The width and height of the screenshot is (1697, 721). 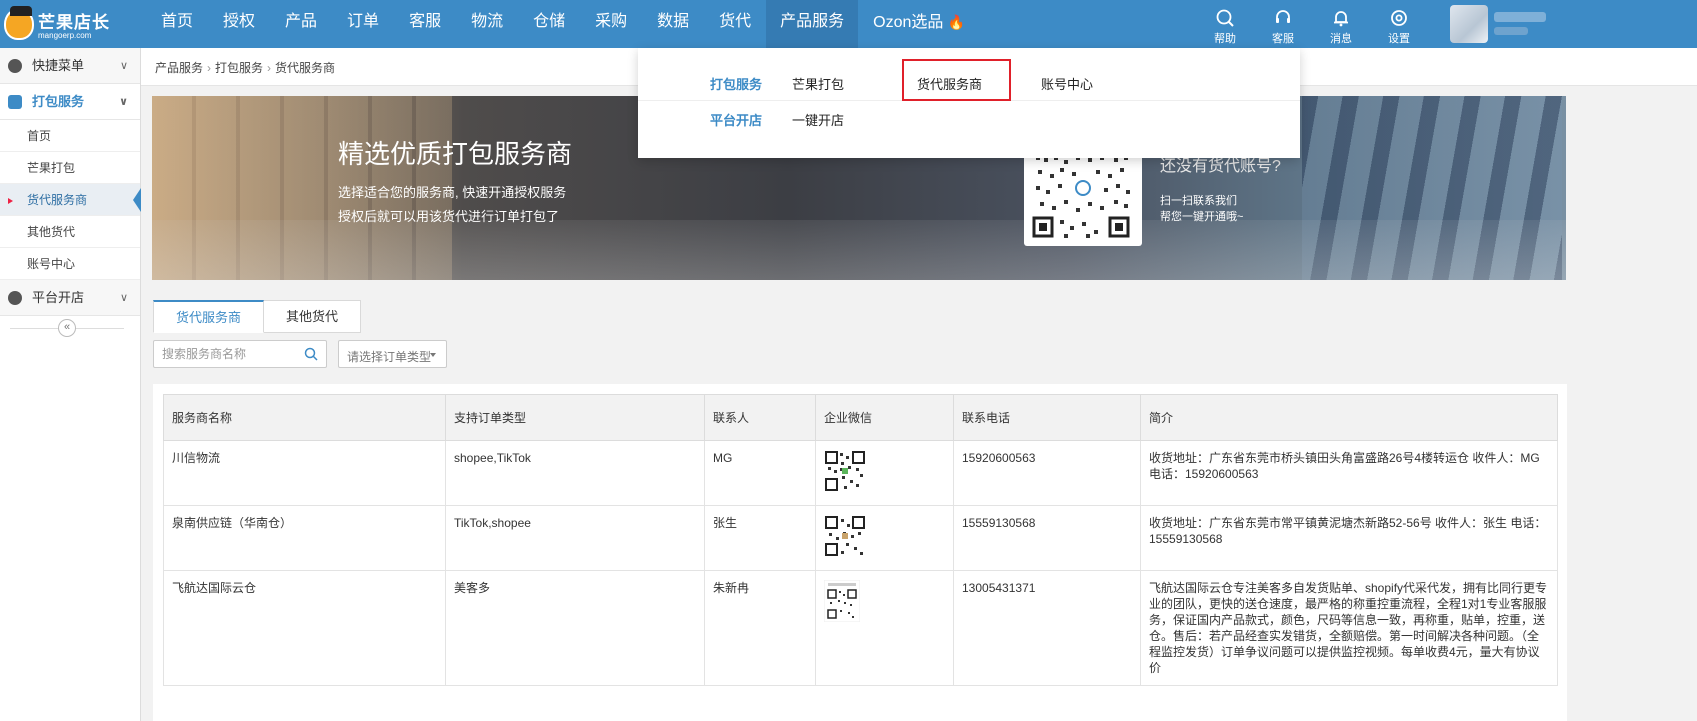 What do you see at coordinates (425, 24) in the screenshot?
I see `nav-customer-service: 客服` at bounding box center [425, 24].